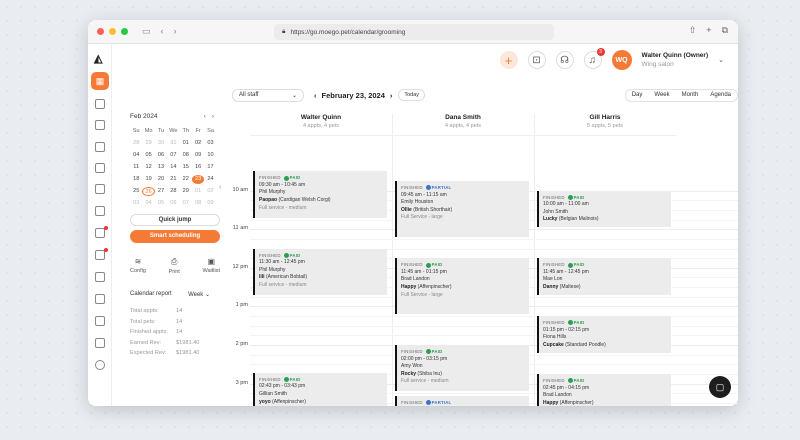 The height and width of the screenshot is (440, 800). What do you see at coordinates (208, 116) in the screenshot?
I see `chevron-left-icon: ‹` at bounding box center [208, 116].